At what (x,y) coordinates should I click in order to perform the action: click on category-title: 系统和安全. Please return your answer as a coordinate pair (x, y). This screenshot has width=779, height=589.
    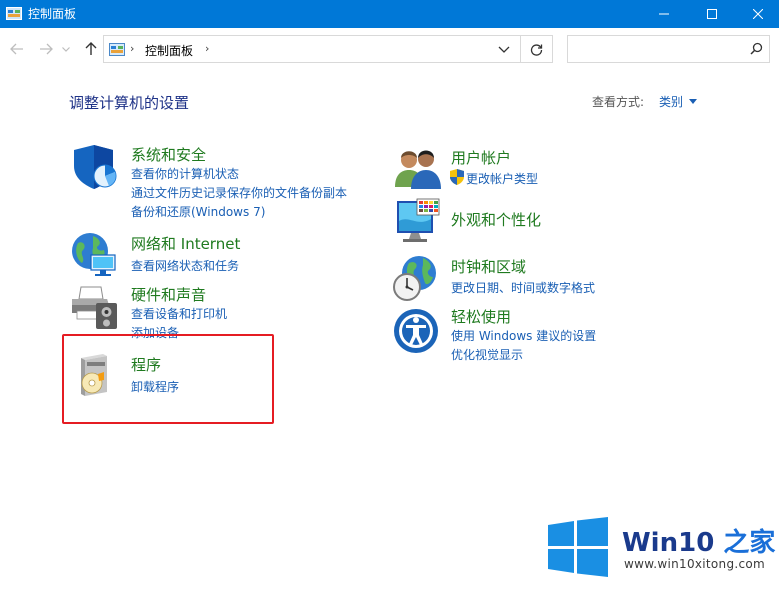
    Looking at the image, I should click on (168, 154).